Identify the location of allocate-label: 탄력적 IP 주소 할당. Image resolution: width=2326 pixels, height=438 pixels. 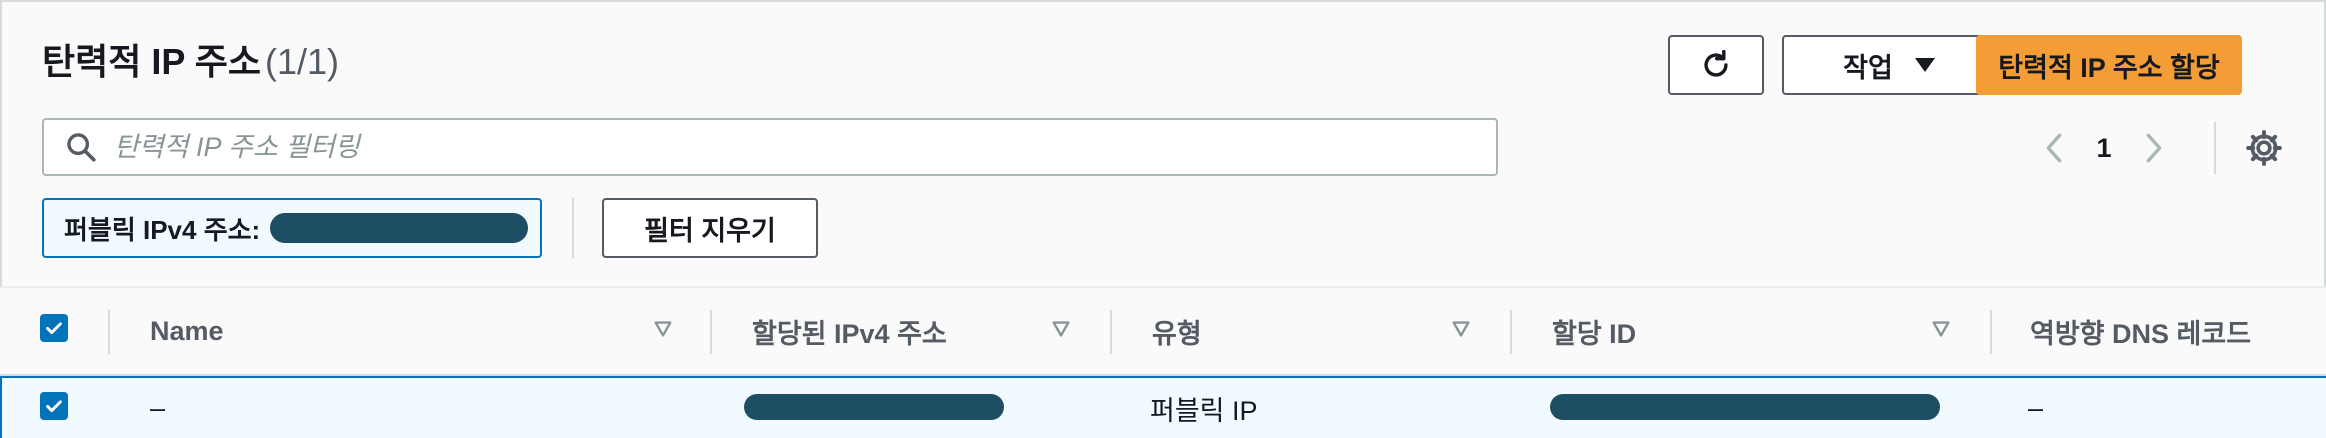
(2109, 67).